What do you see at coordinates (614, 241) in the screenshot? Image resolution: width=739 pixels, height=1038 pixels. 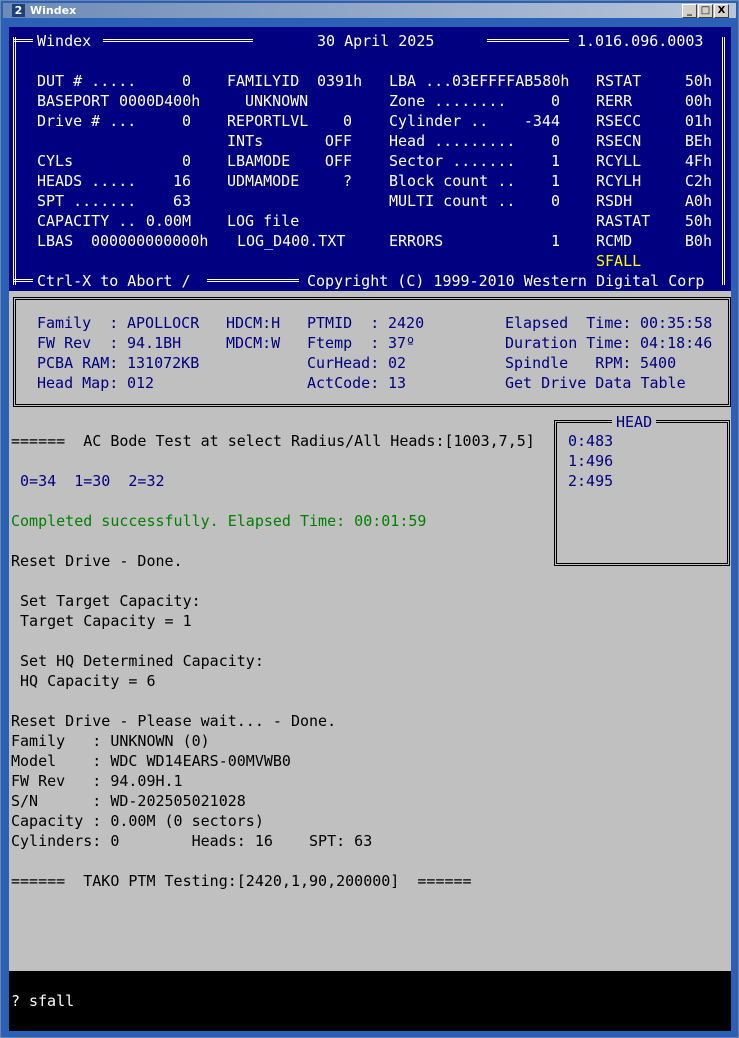 I see `header-field-label: RCMD` at bounding box center [614, 241].